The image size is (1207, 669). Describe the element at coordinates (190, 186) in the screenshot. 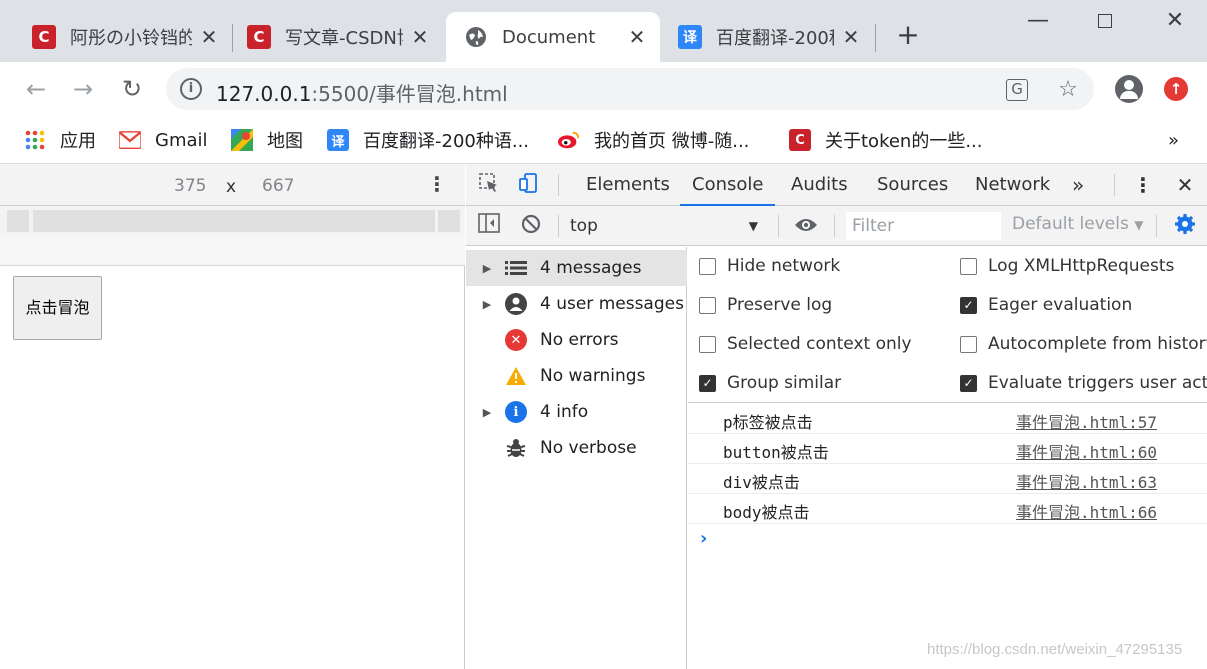

I see `device-width-input: 375` at that location.